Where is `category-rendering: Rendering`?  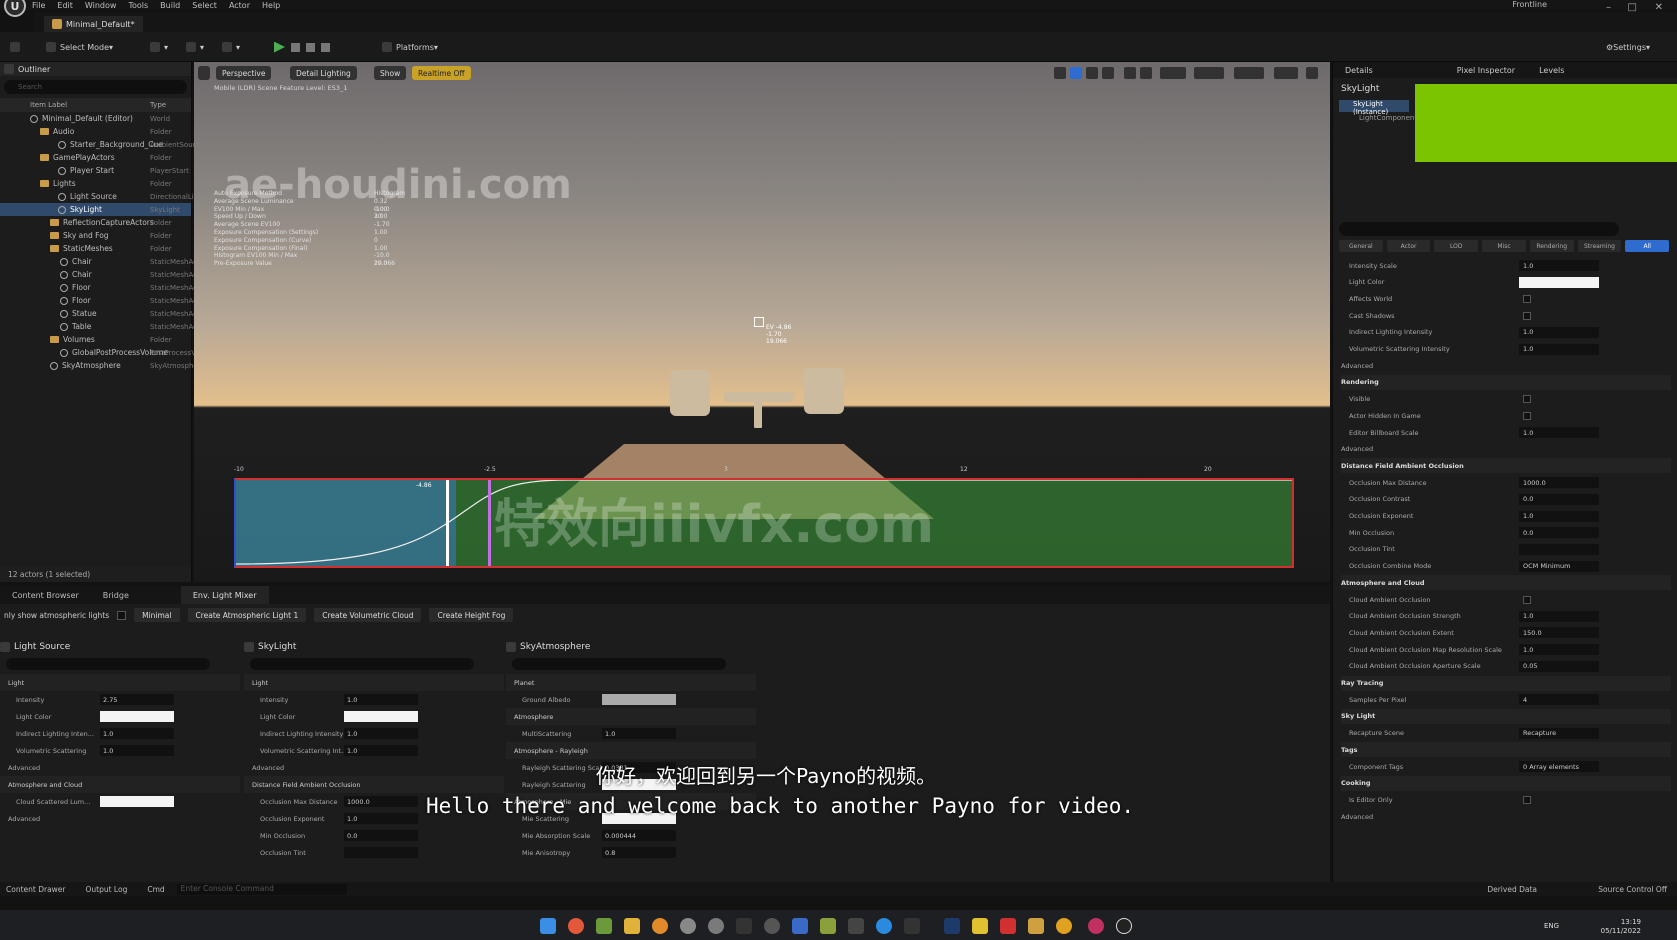 category-rendering: Rendering is located at coordinates (1551, 246).